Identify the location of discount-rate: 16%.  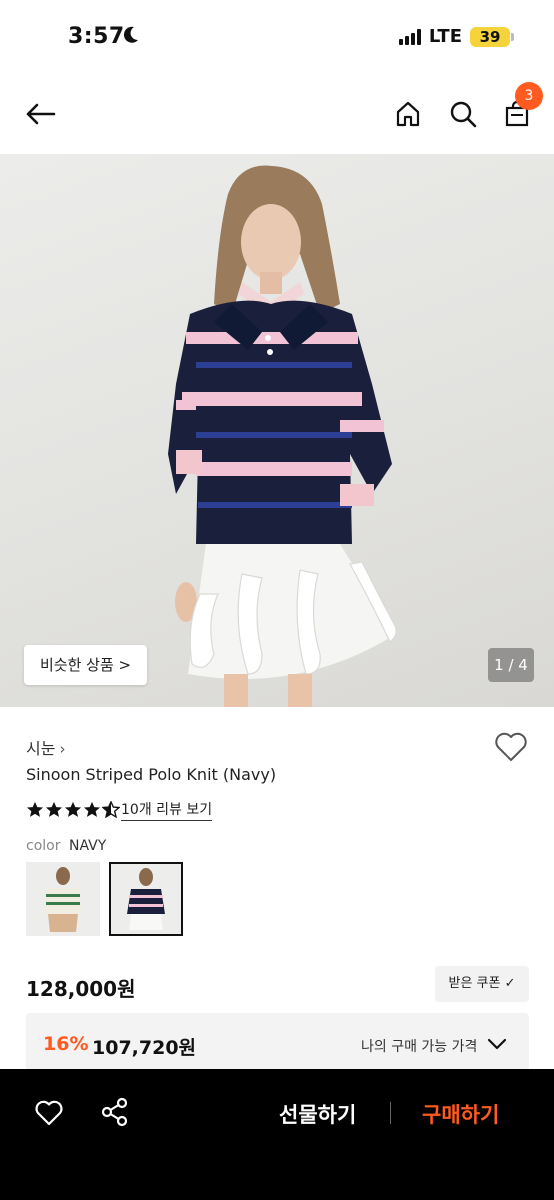
(66, 1044).